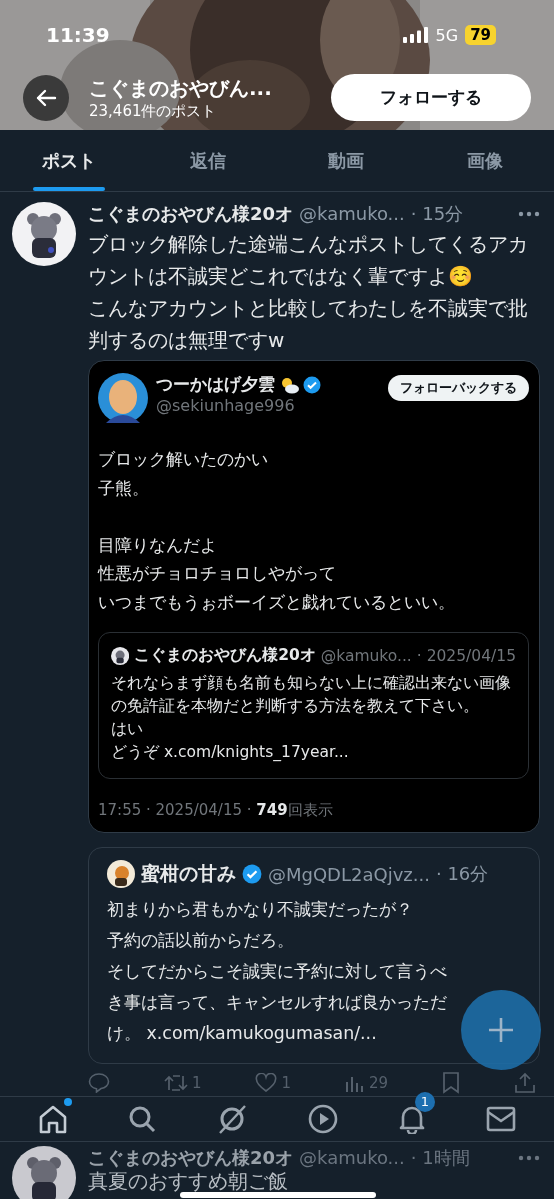 The image size is (554, 1199). I want to click on post-text: 真夏のおすすめ朝ご飯, so click(188, 1181).